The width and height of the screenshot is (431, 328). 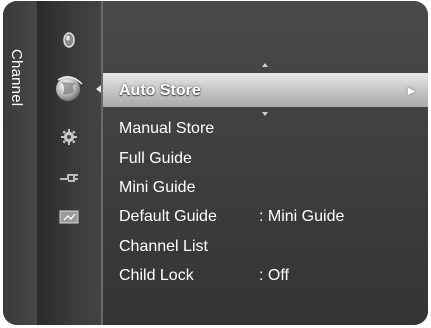 I want to click on menu-item-default-guide: Default Guide : Mini Guide, so click(x=265, y=217).